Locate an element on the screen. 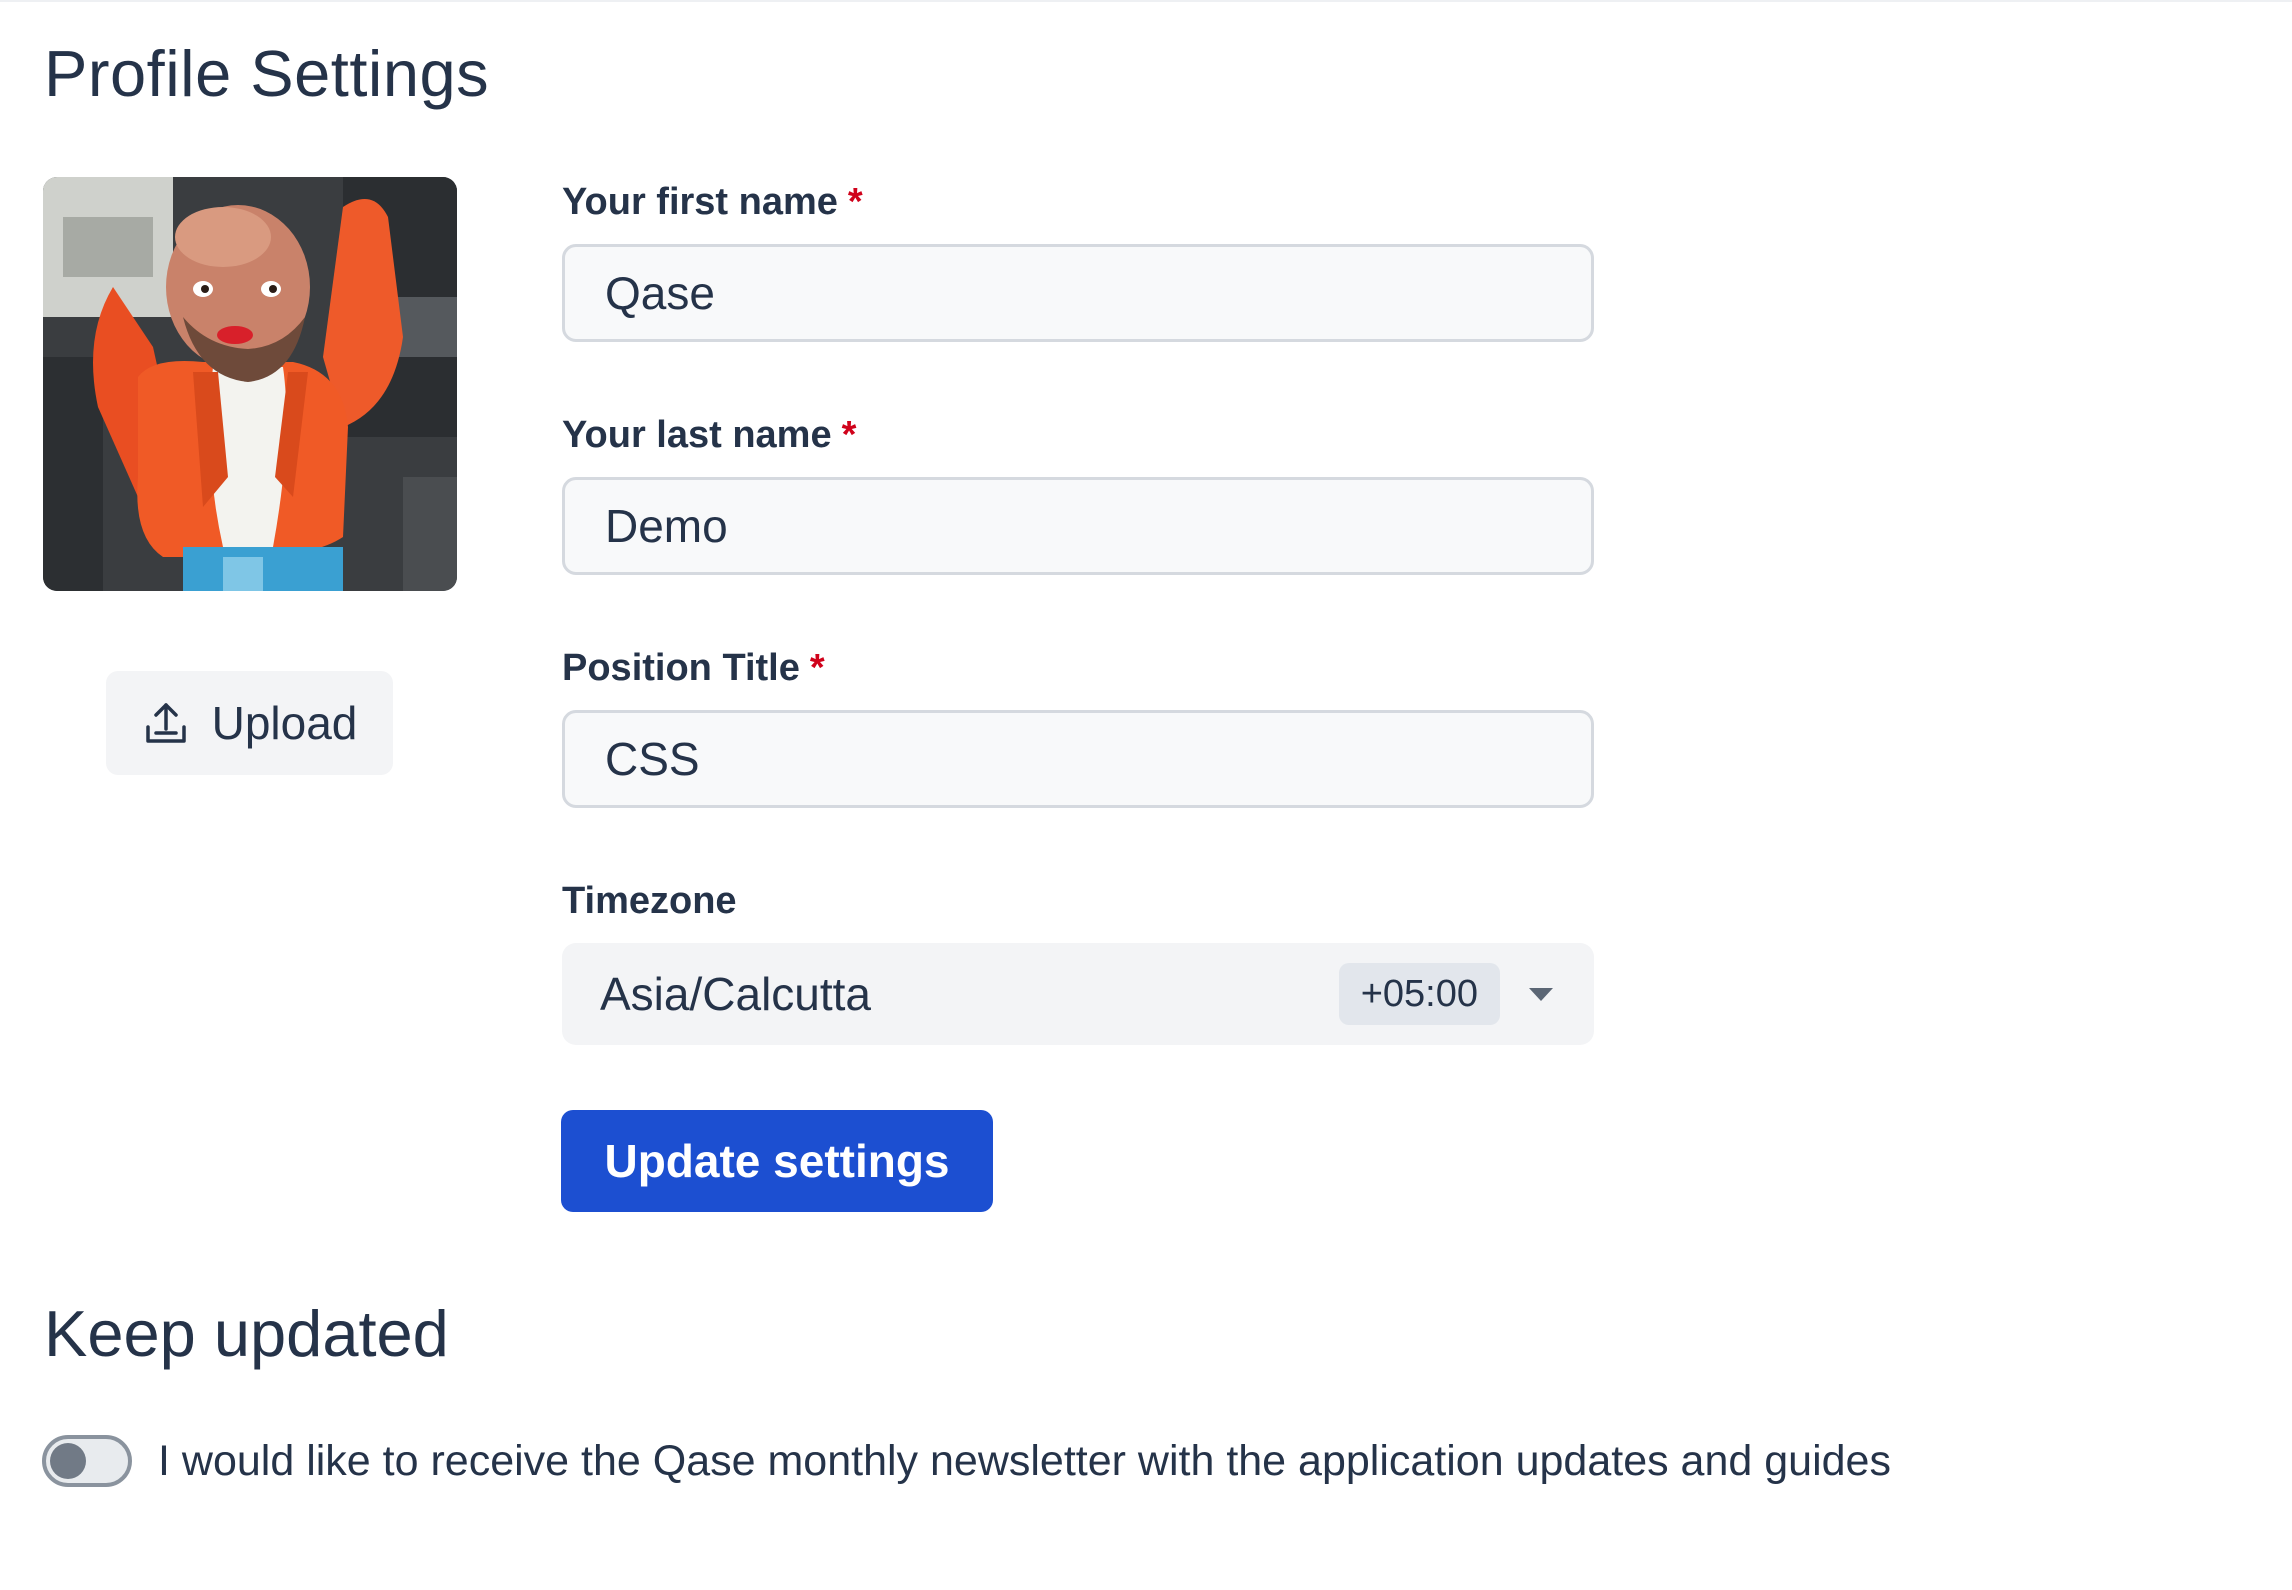 Image resolution: width=2292 pixels, height=1590 pixels. first-name-label: Your first name * is located at coordinates (712, 202).